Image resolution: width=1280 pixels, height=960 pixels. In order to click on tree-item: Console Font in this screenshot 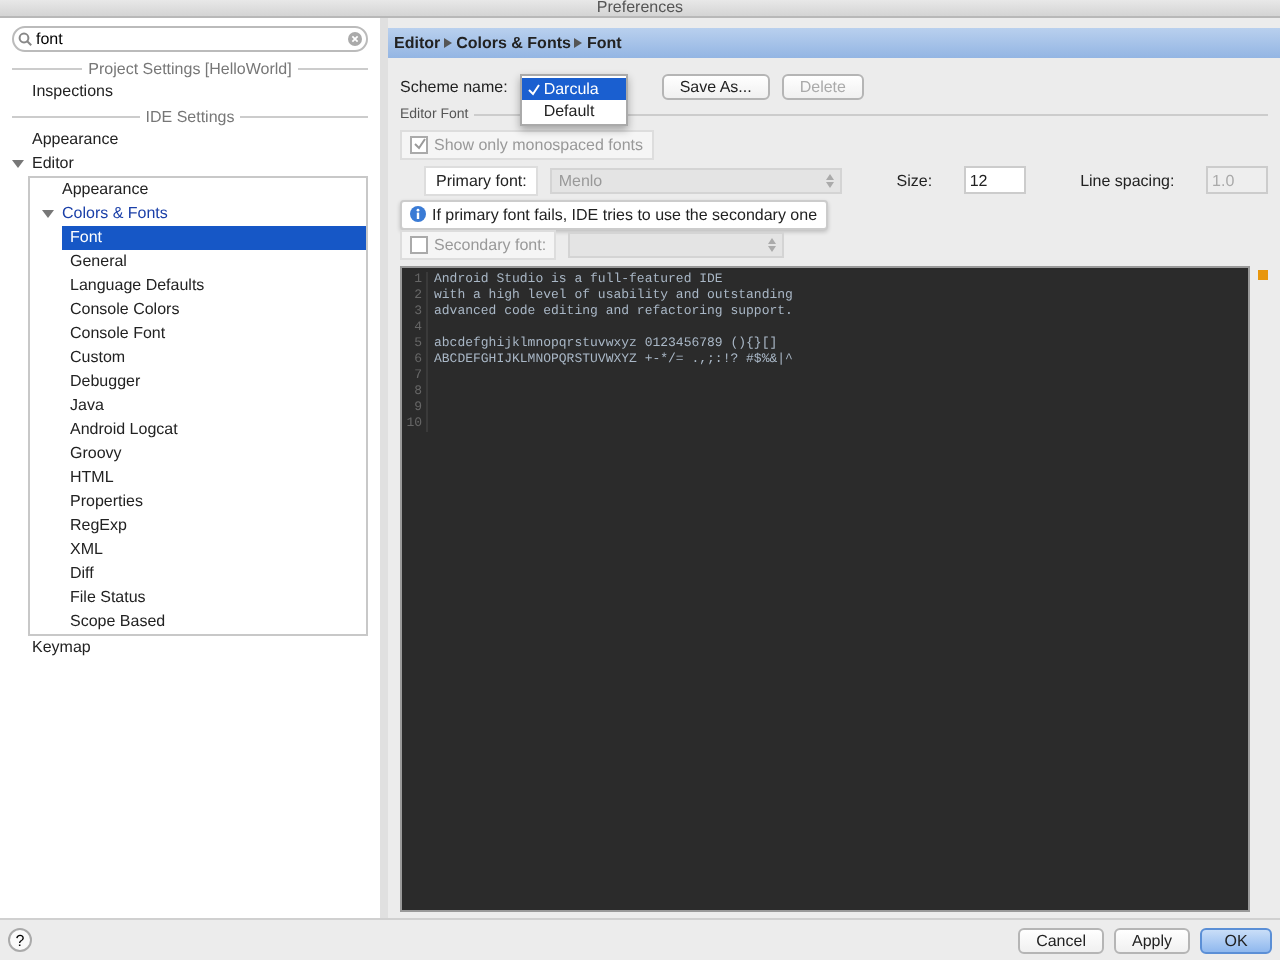, I will do `click(118, 334)`.